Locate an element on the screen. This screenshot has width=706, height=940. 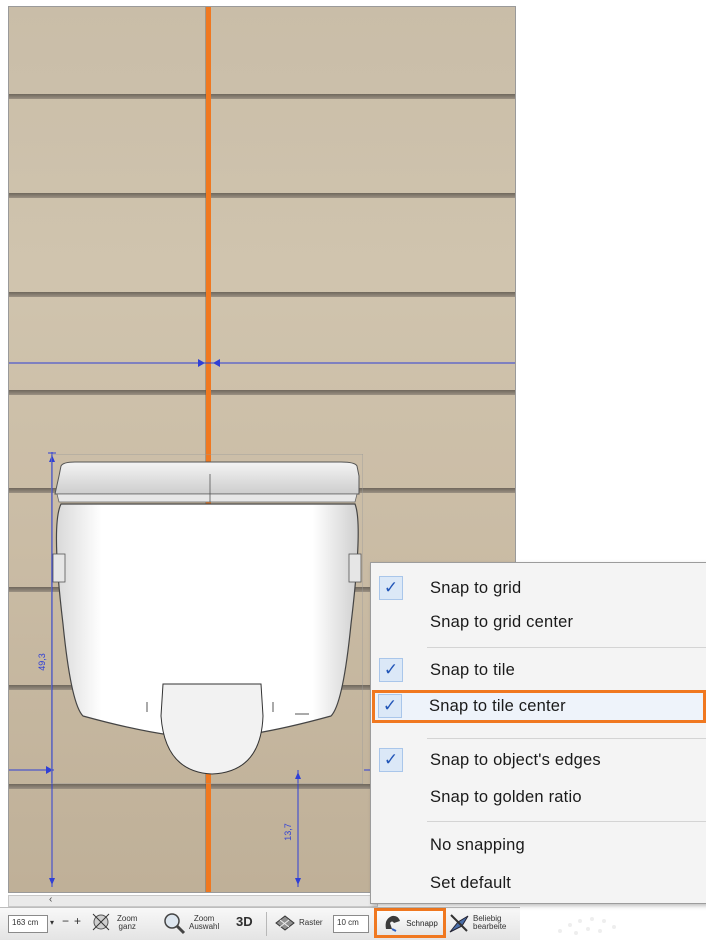
menu-item-snap-to-golden-ratio: Snap to golden ratio is located at coordinates (540, 797).